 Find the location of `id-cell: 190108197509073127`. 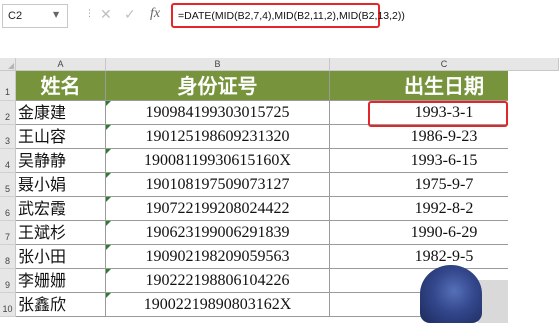

id-cell: 190108197509073127 is located at coordinates (218, 185).